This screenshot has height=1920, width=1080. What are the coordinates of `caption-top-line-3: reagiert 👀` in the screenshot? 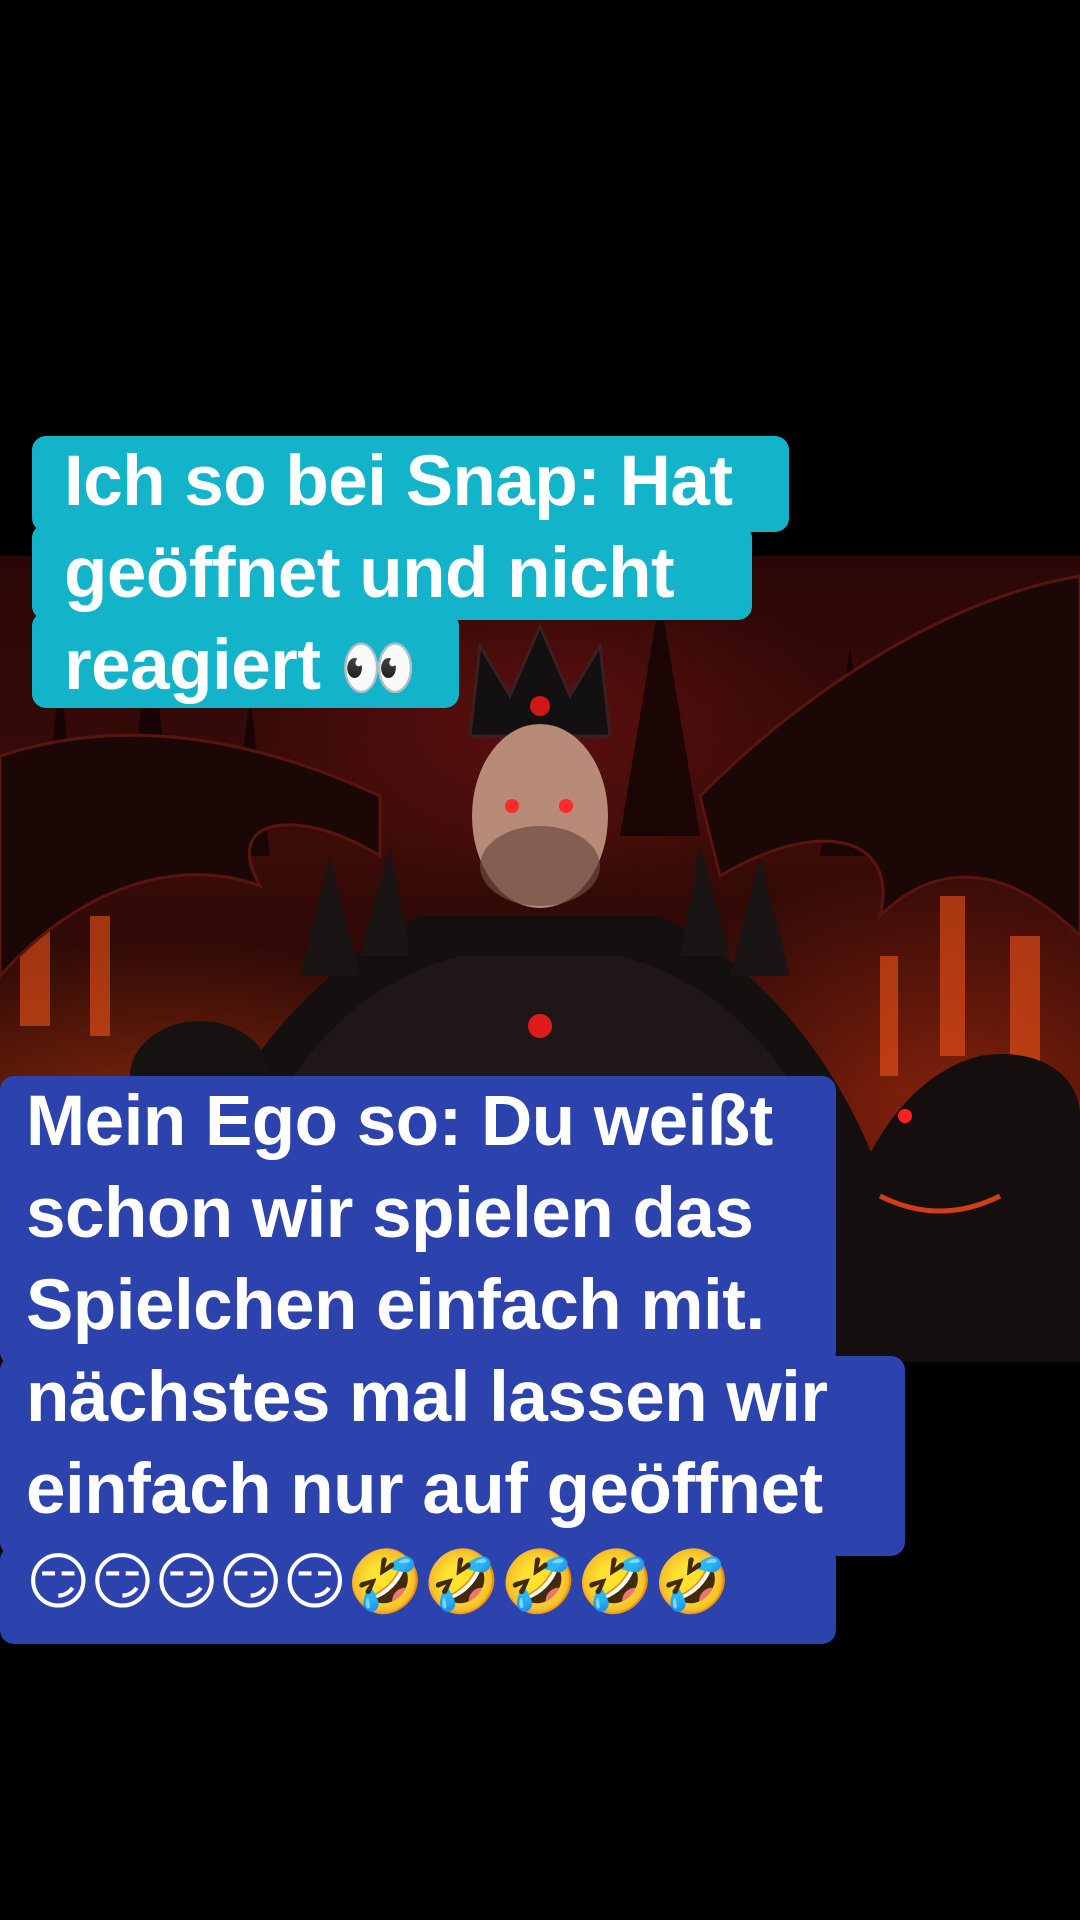 It's located at (398, 667).